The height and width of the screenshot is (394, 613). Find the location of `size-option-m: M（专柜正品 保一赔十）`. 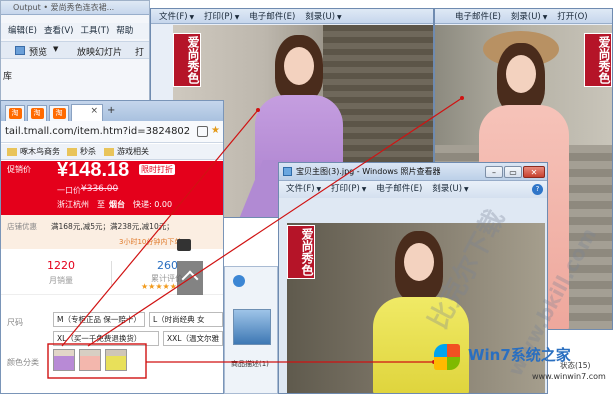

size-option-m: M（专柜正品 保一赔十） is located at coordinates (99, 319).